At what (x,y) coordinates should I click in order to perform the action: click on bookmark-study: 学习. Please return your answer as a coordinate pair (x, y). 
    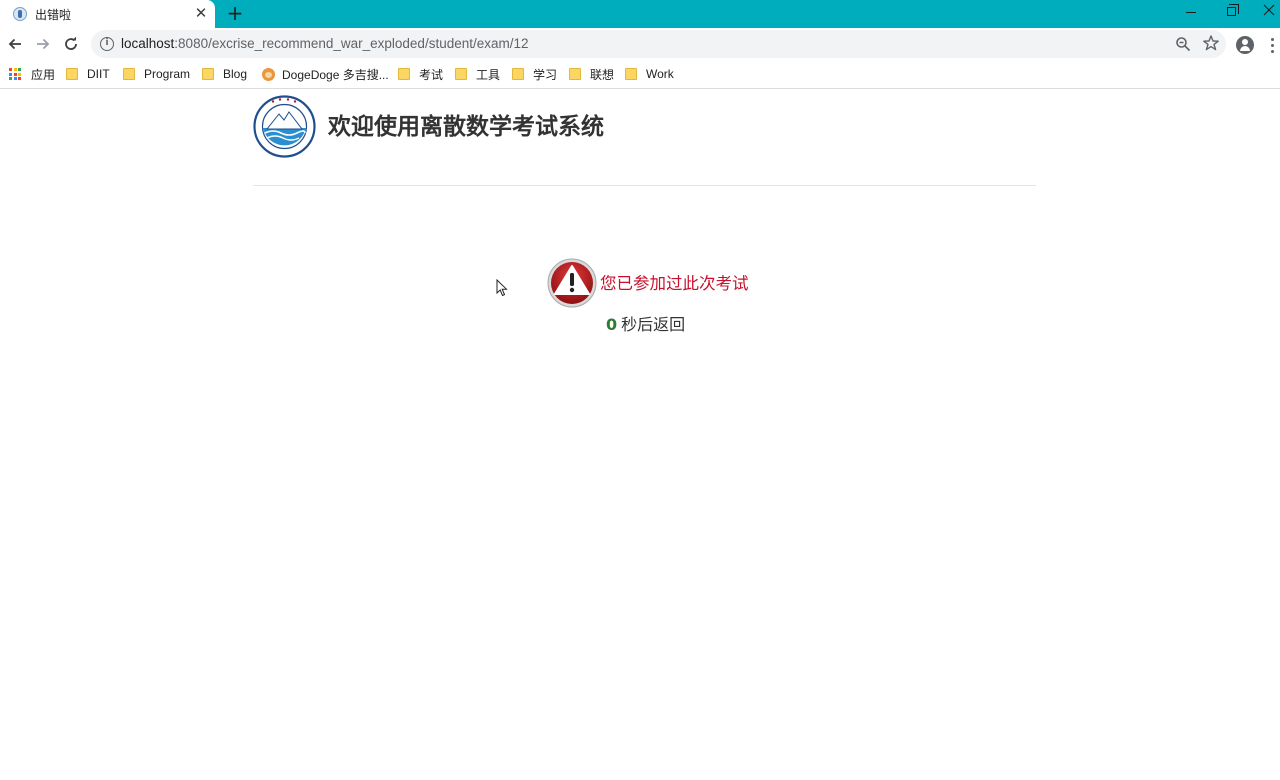
    Looking at the image, I should click on (534, 74).